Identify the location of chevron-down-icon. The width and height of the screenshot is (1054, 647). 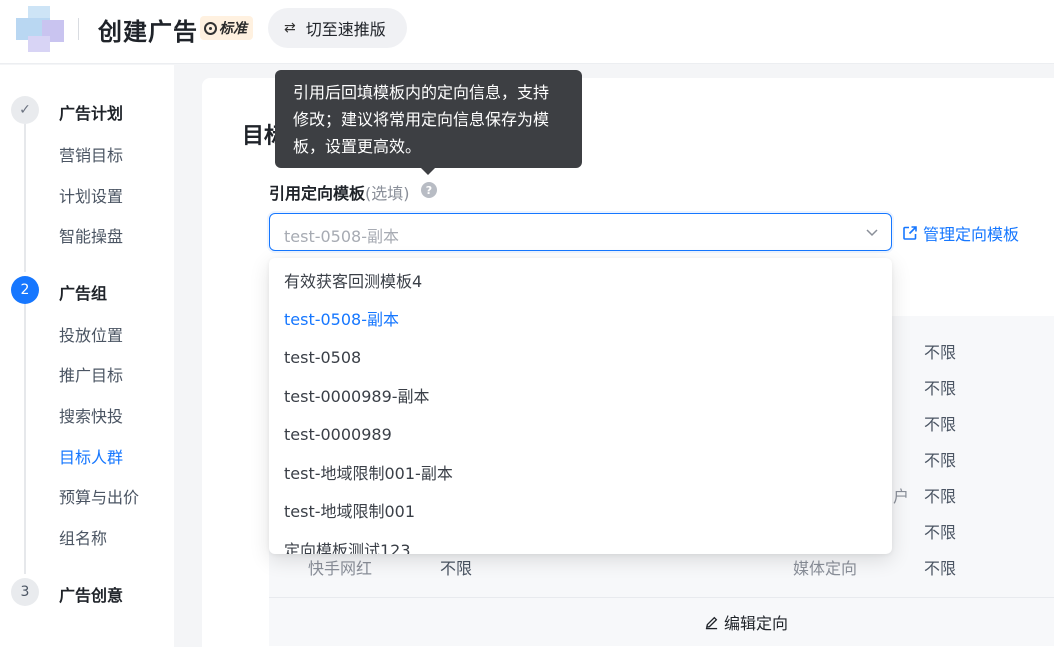
(872, 233).